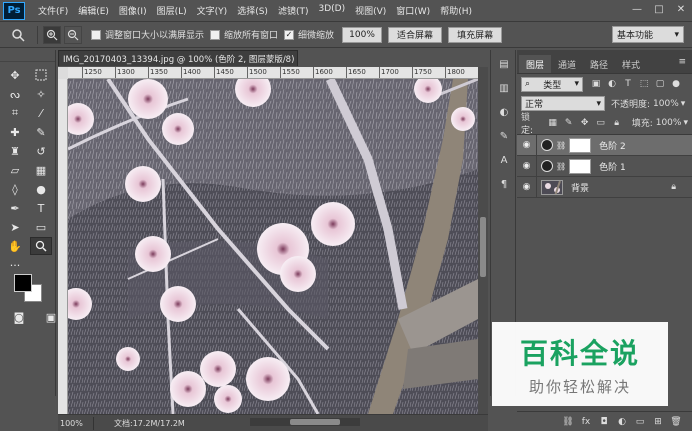 Image resolution: width=692 pixels, height=431 pixels. I want to click on scrubby-zoom-checkbox: ✓, so click(289, 34).